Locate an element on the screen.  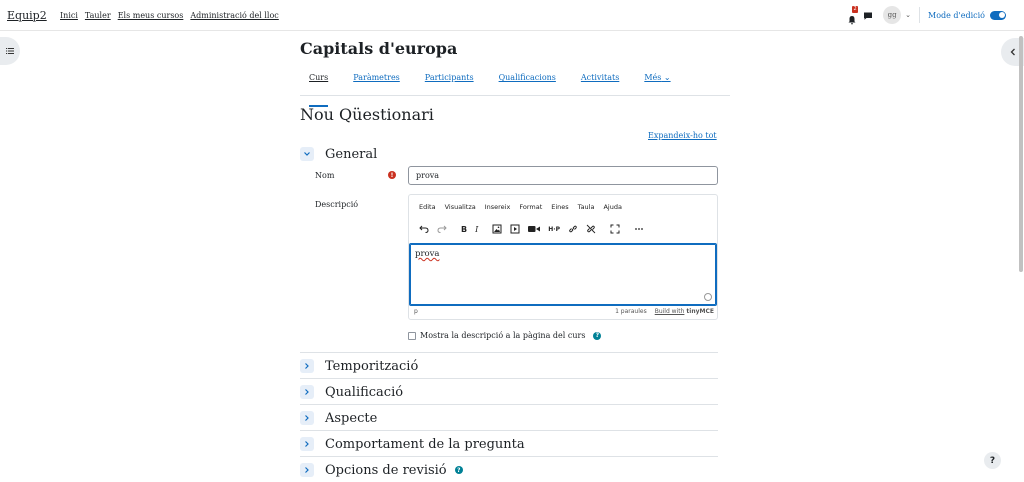
editor-content-area: prova is located at coordinates (563, 274).